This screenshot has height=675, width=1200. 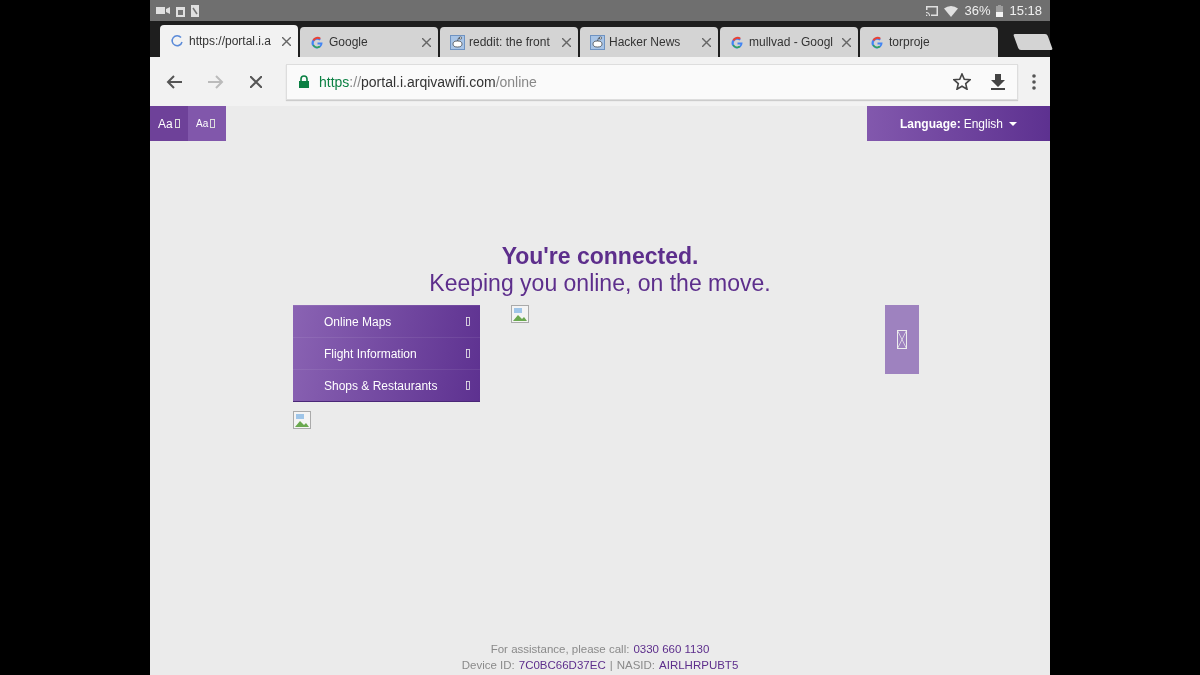 What do you see at coordinates (562, 665) in the screenshot?
I see `device-id: 7C0BC66D37EC` at bounding box center [562, 665].